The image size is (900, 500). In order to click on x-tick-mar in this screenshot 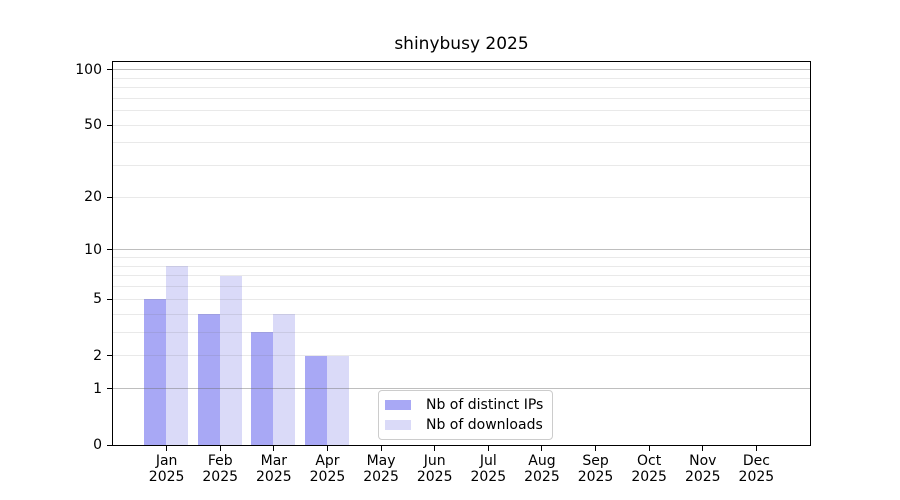, I will do `click(274, 448)`.